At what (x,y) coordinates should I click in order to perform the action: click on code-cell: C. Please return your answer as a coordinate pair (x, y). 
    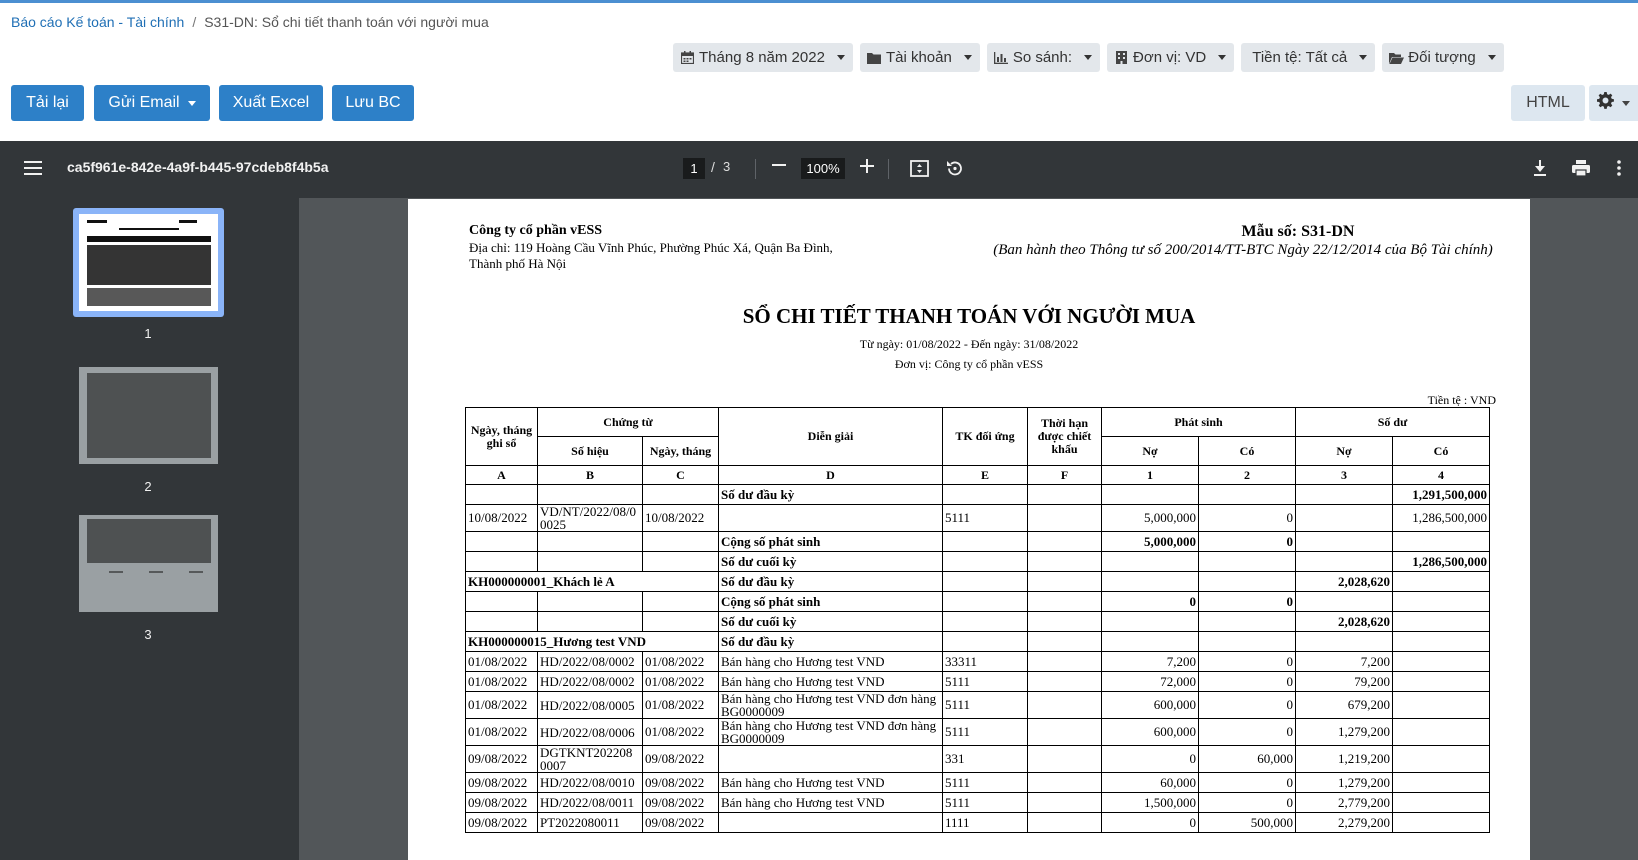
    Looking at the image, I should click on (680, 475).